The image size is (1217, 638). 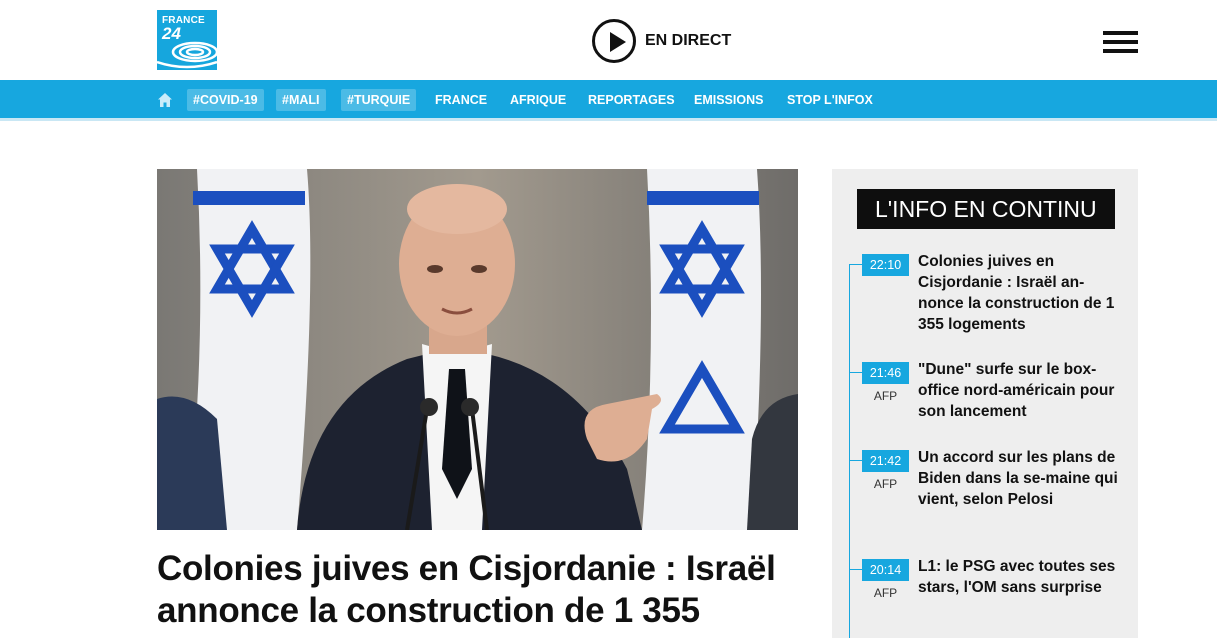 I want to click on home-icon, so click(x=165, y=100).